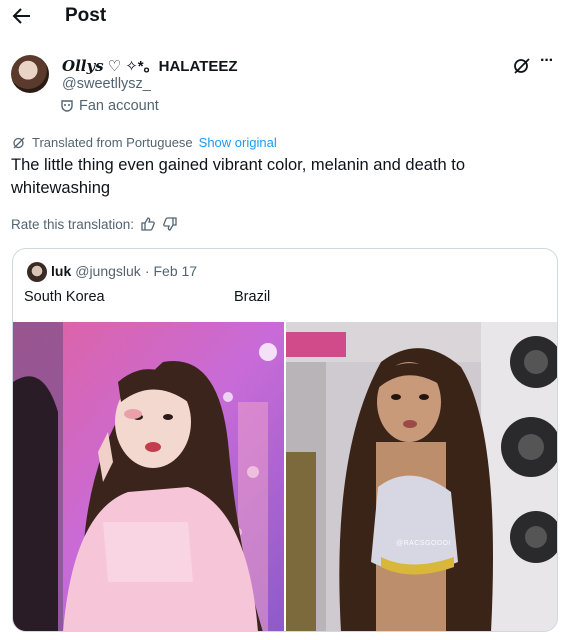 The image size is (577, 640). I want to click on more-icon: ···, so click(549, 62).